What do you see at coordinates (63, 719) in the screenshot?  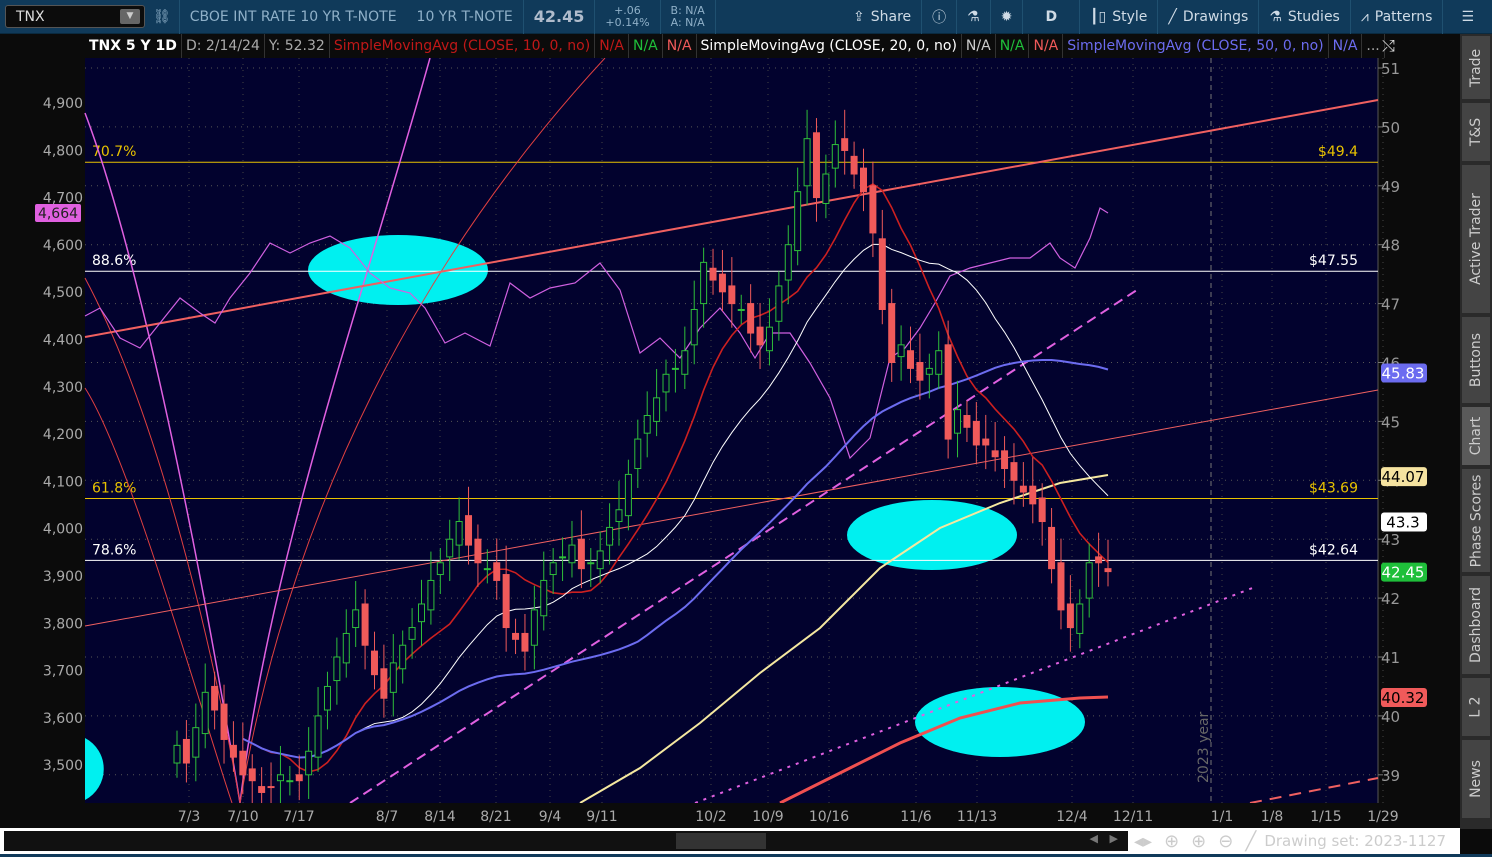 I see `left-axis-label: 3,600` at bounding box center [63, 719].